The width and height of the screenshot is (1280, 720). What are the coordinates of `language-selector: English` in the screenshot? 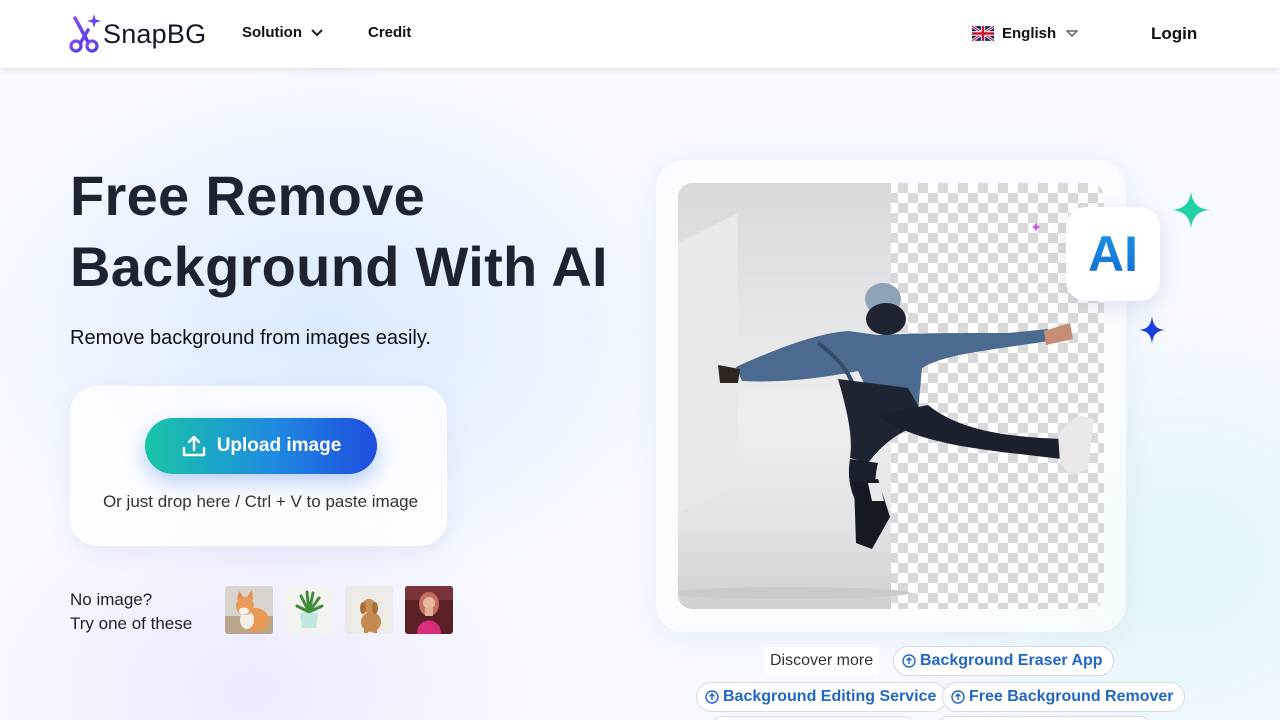 It's located at (1025, 33).